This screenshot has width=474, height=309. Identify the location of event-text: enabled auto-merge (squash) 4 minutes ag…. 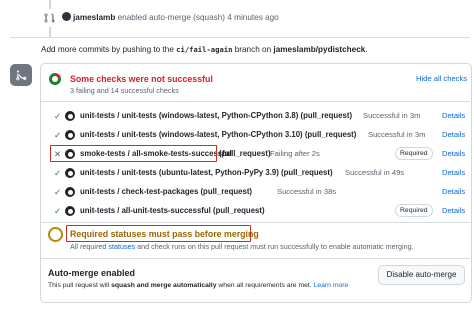
(198, 17).